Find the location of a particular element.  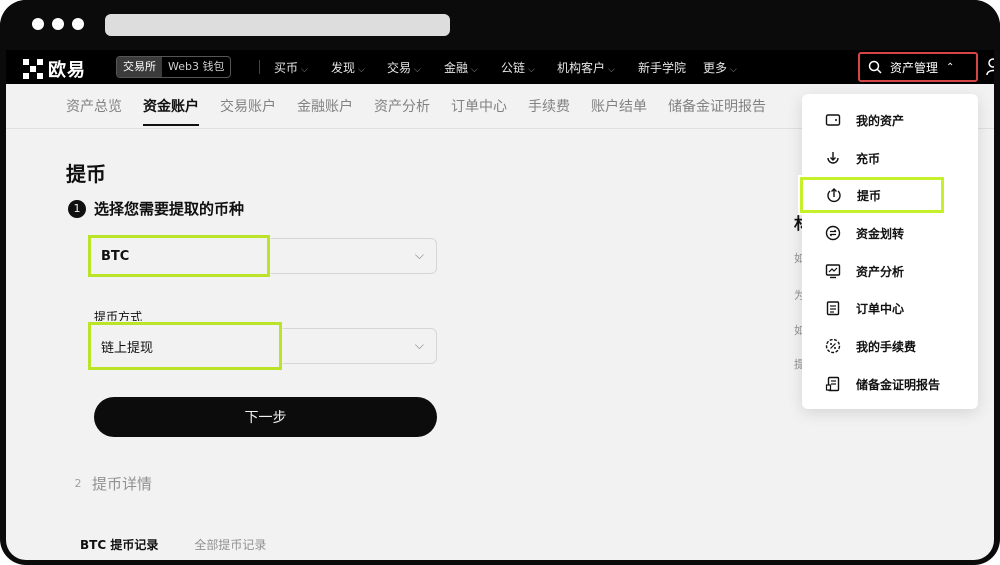

menu-item-withdraw: 提币 is located at coordinates (872, 195).